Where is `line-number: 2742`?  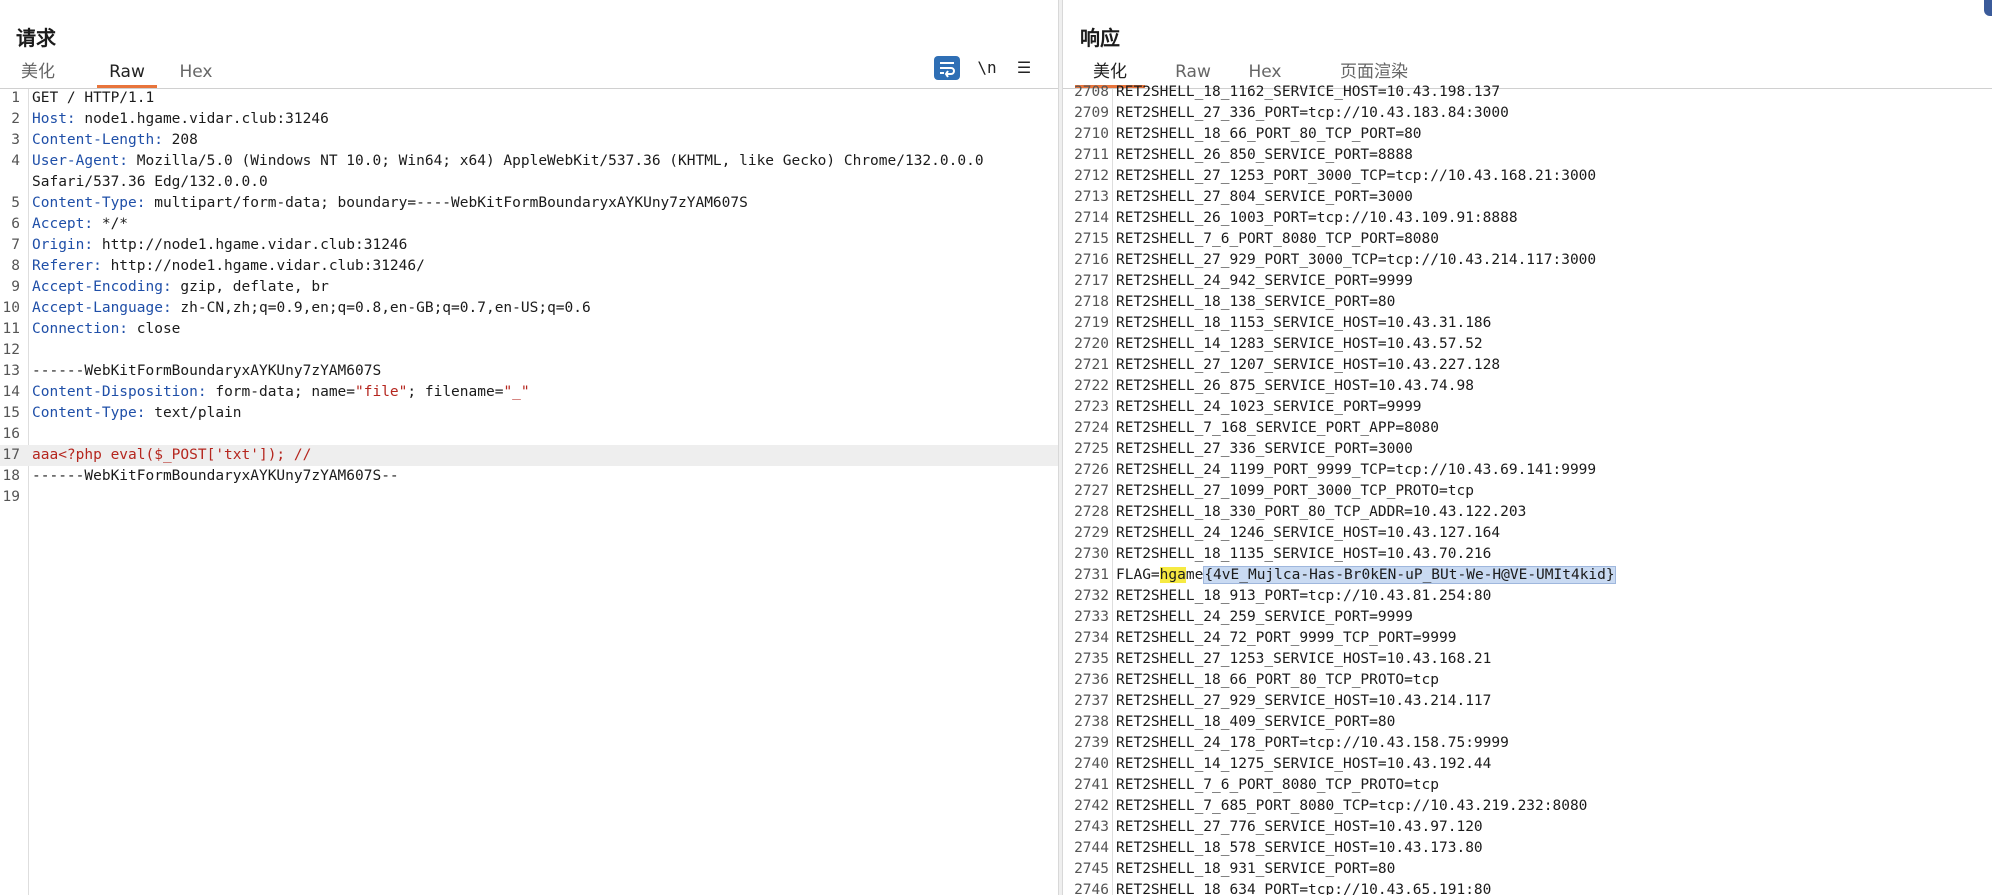 line-number: 2742 is located at coordinates (1091, 806).